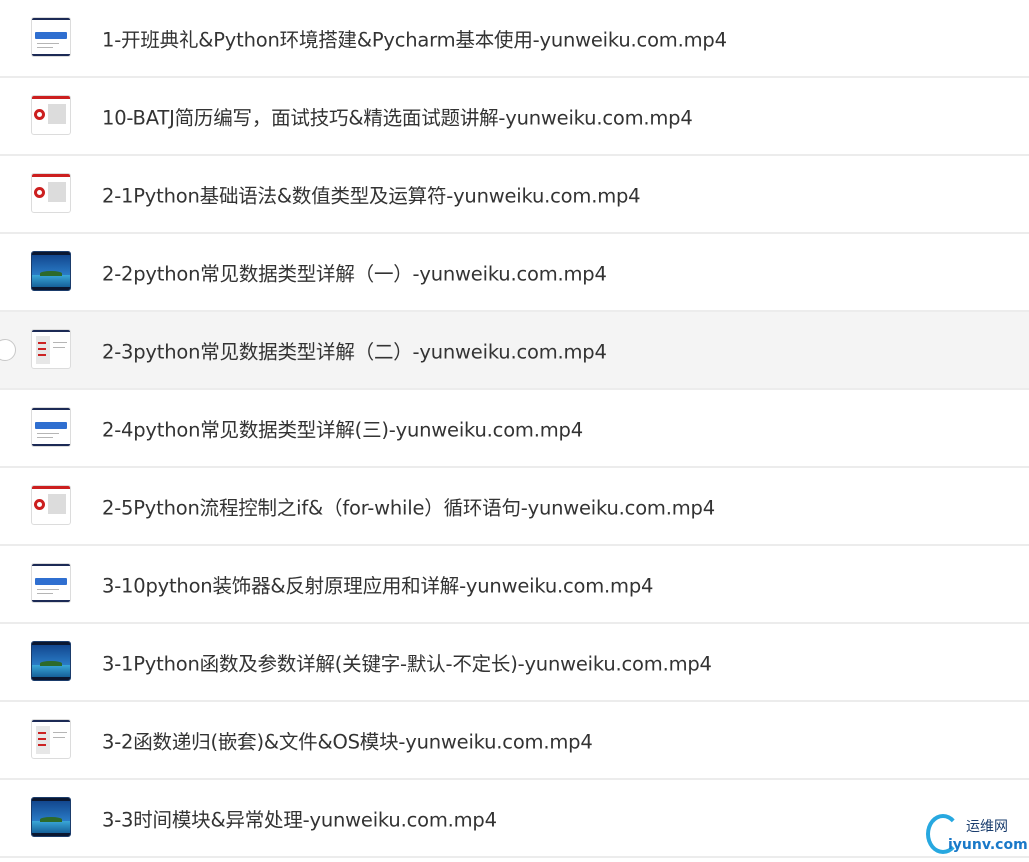  I want to click on file-name: 2-4python常见数据类型详解(三)-yunweiku.com.mp4, so click(342, 428).